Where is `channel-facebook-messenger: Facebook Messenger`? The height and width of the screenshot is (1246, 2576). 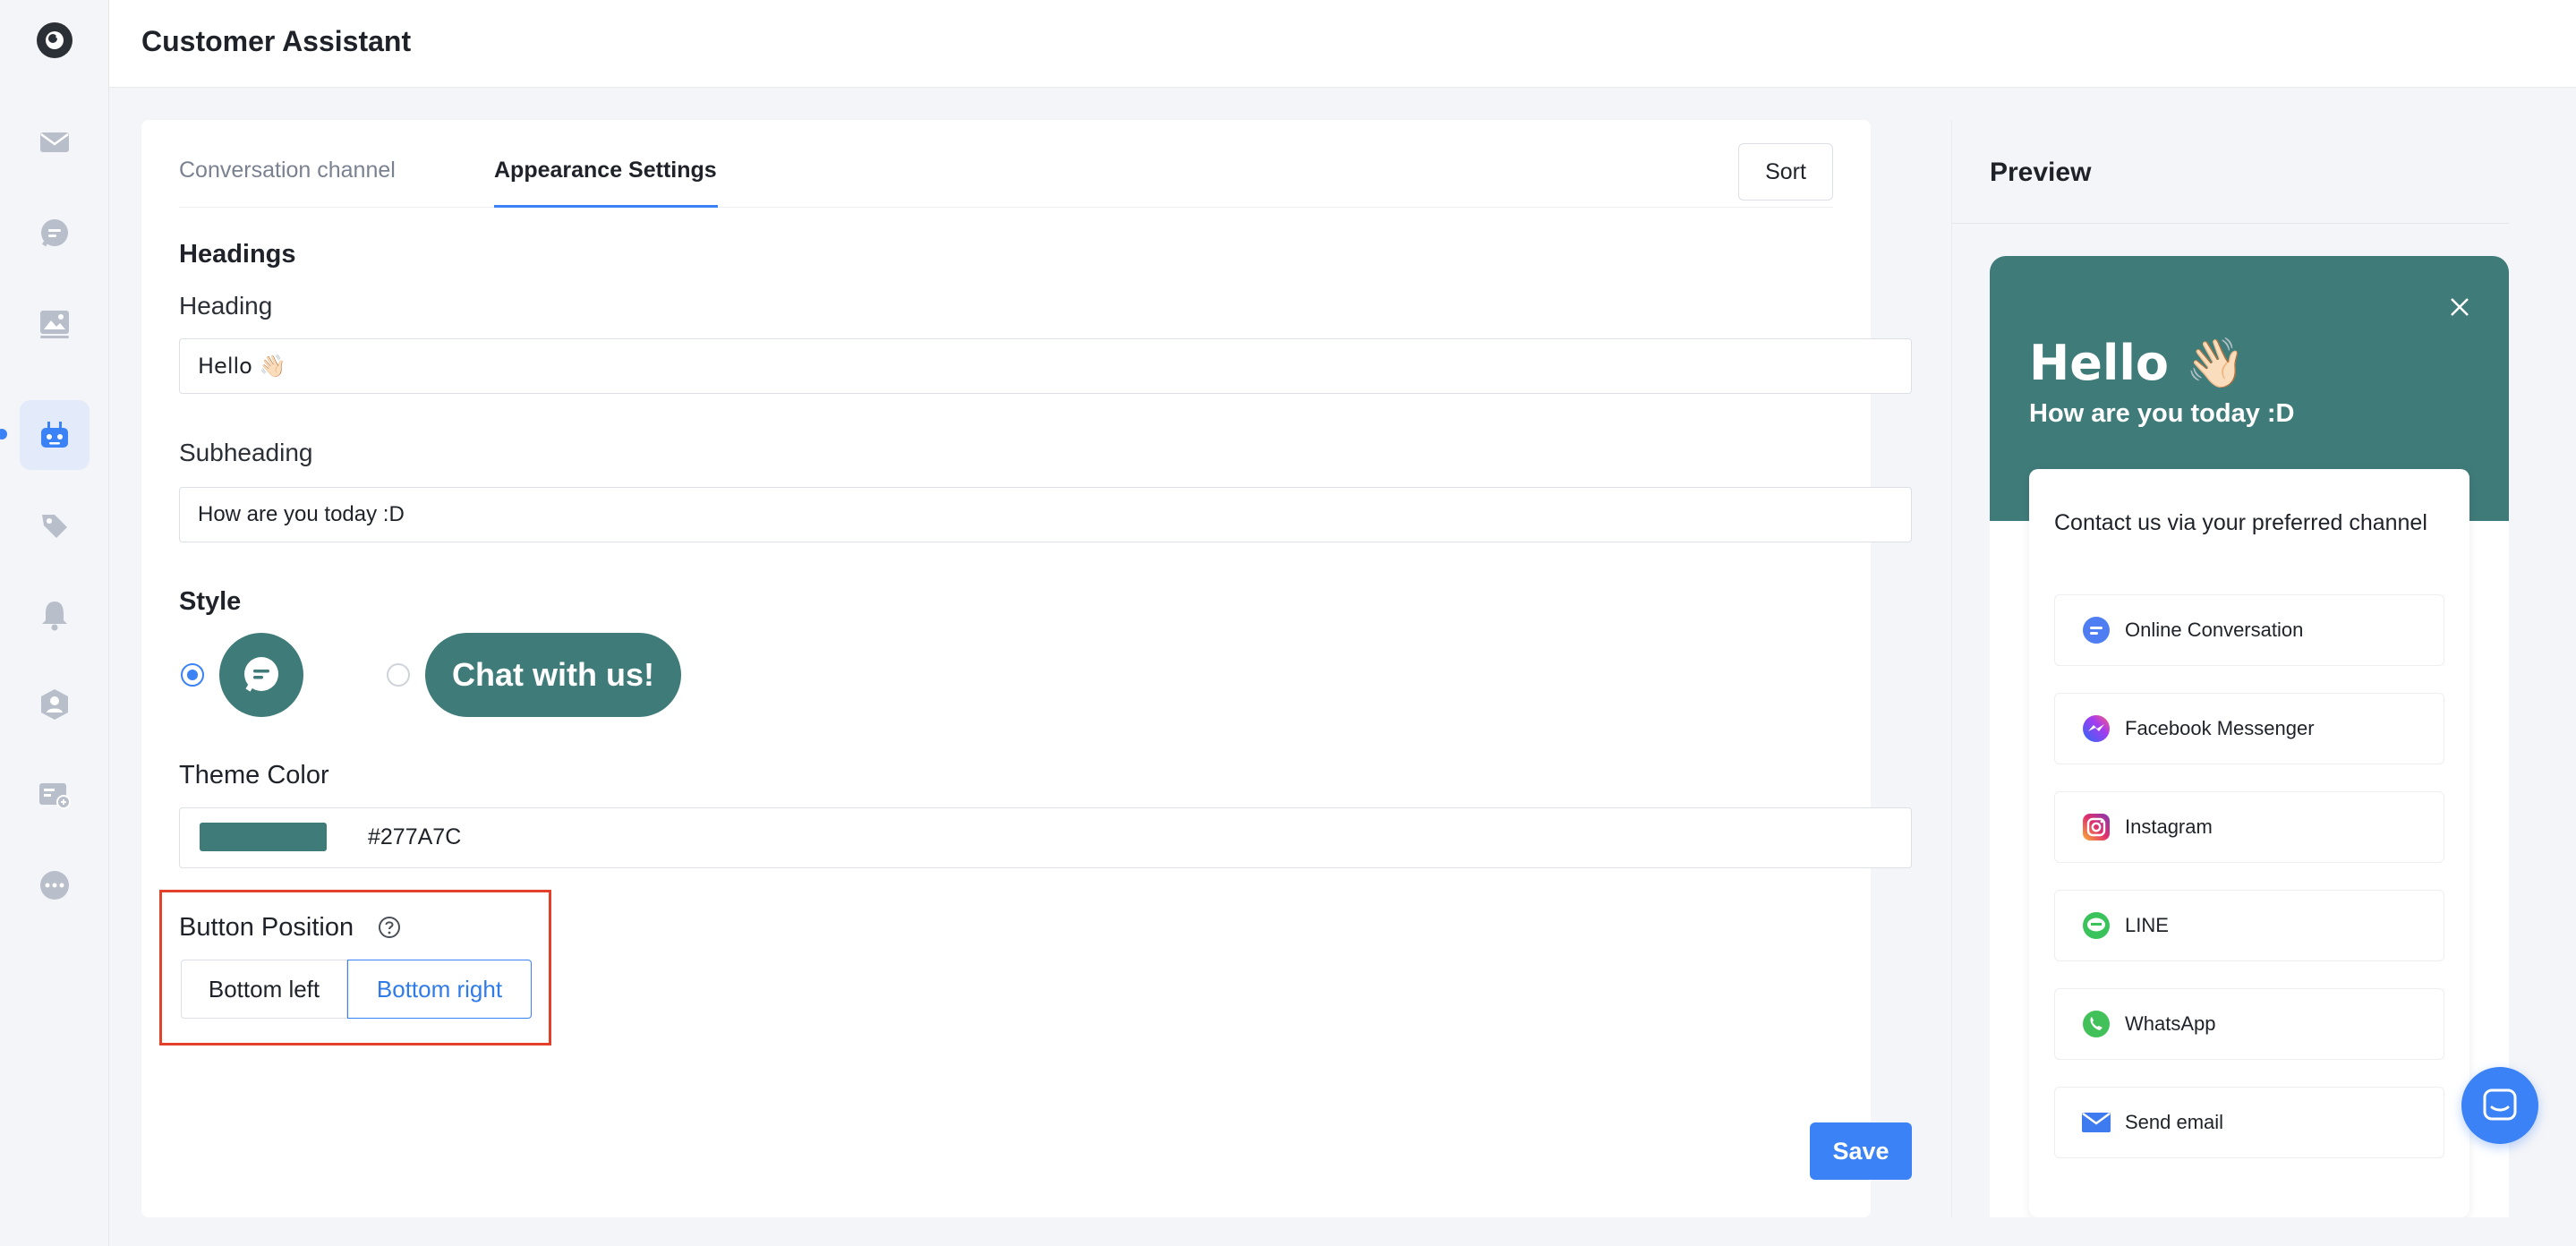 channel-facebook-messenger: Facebook Messenger is located at coordinates (2249, 728).